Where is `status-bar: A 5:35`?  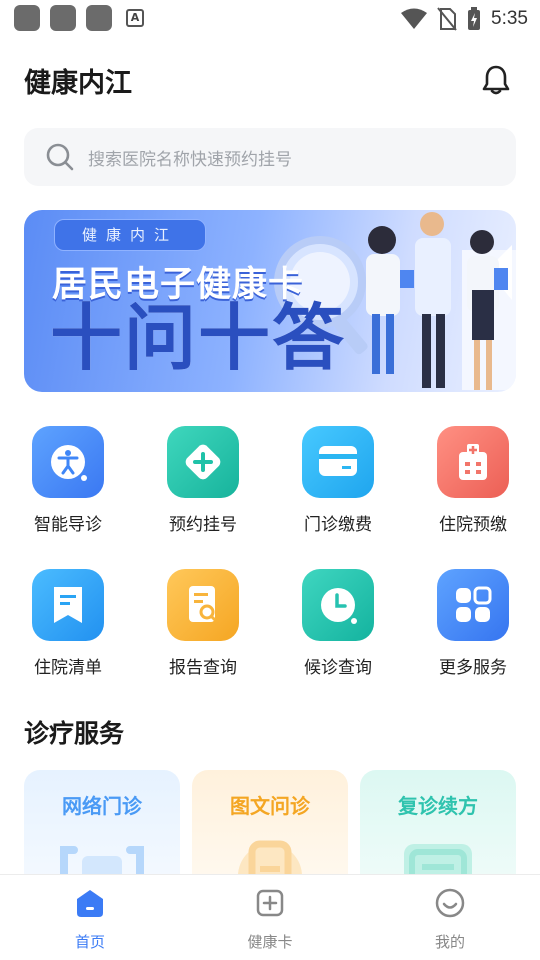 status-bar: A 5:35 is located at coordinates (270, 19).